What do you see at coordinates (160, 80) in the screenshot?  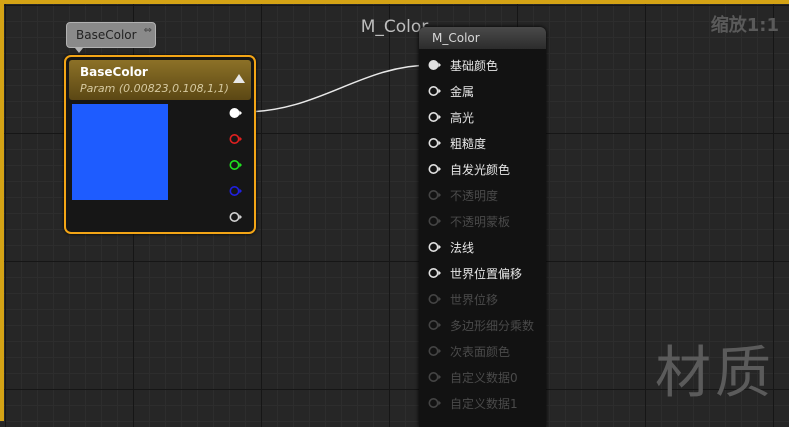 I see `node-header: BaseColor Param (0.00823,0.108,1,1)` at bounding box center [160, 80].